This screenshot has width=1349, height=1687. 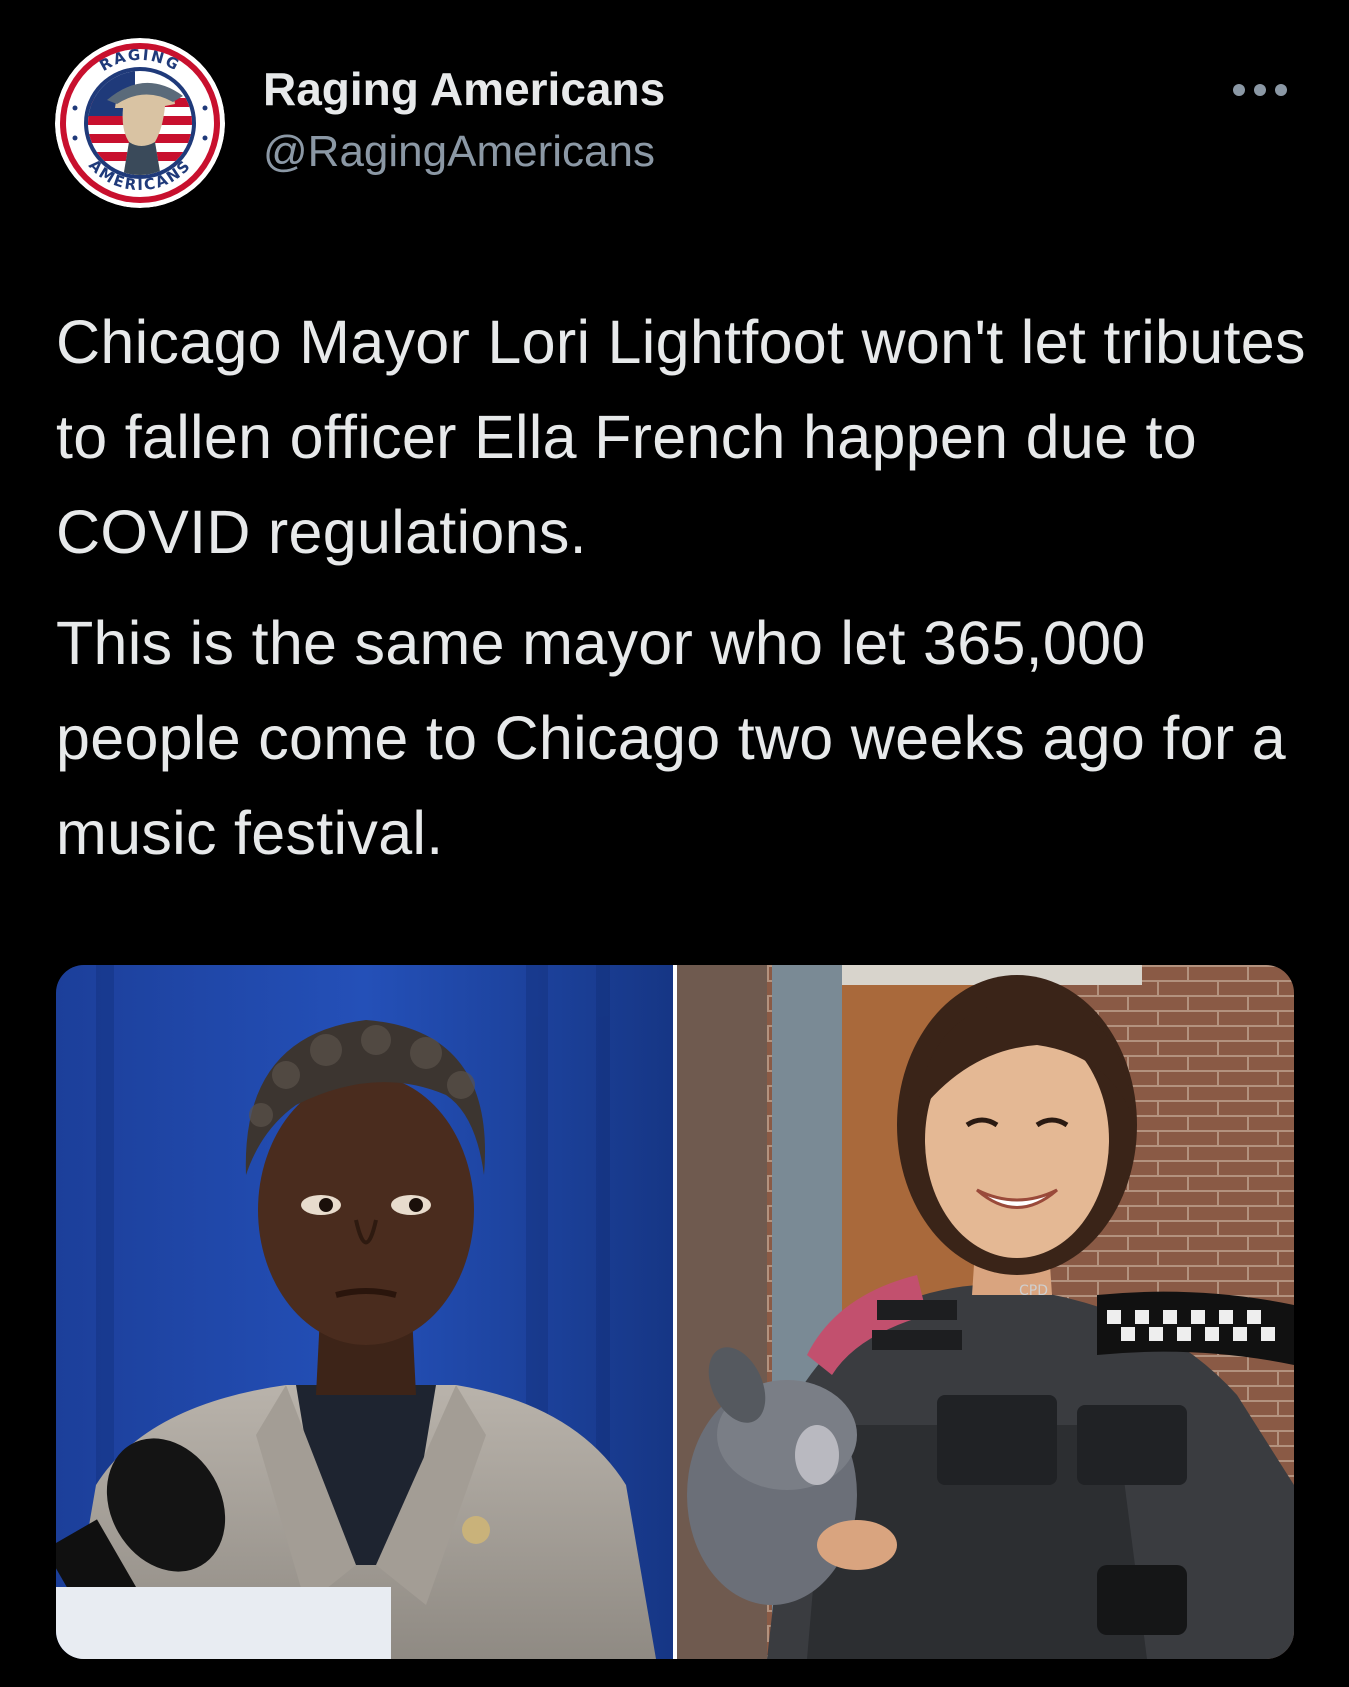 I want to click on more-horizontal-icon, so click(x=1260, y=90).